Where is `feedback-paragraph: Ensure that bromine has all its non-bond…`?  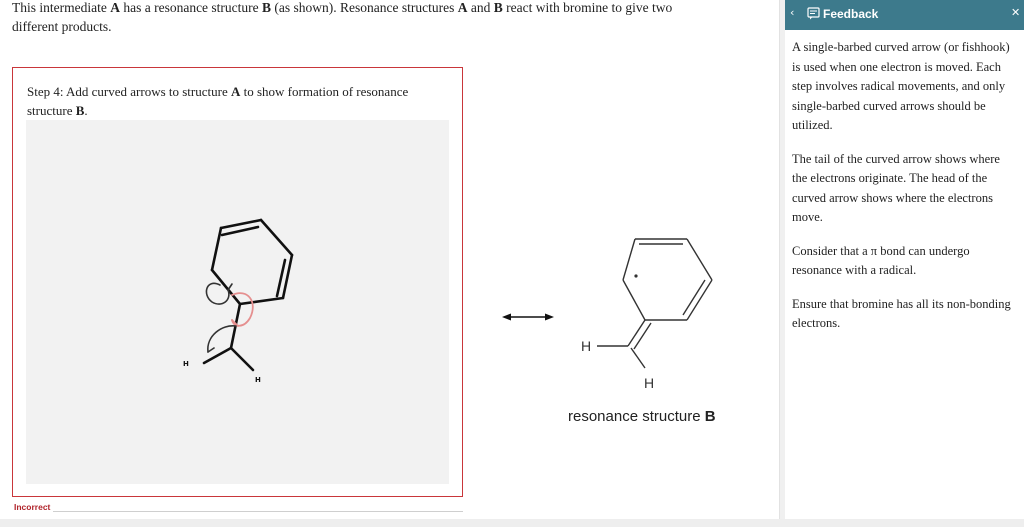
feedback-paragraph: Ensure that bromine has all its non-bond… is located at coordinates (901, 313).